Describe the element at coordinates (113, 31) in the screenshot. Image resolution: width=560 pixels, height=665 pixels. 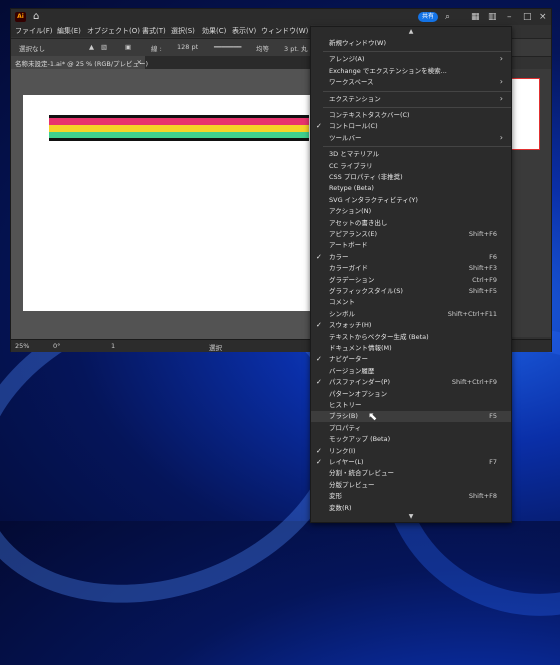
I see `menu-object: オブジェクト(O)` at that location.